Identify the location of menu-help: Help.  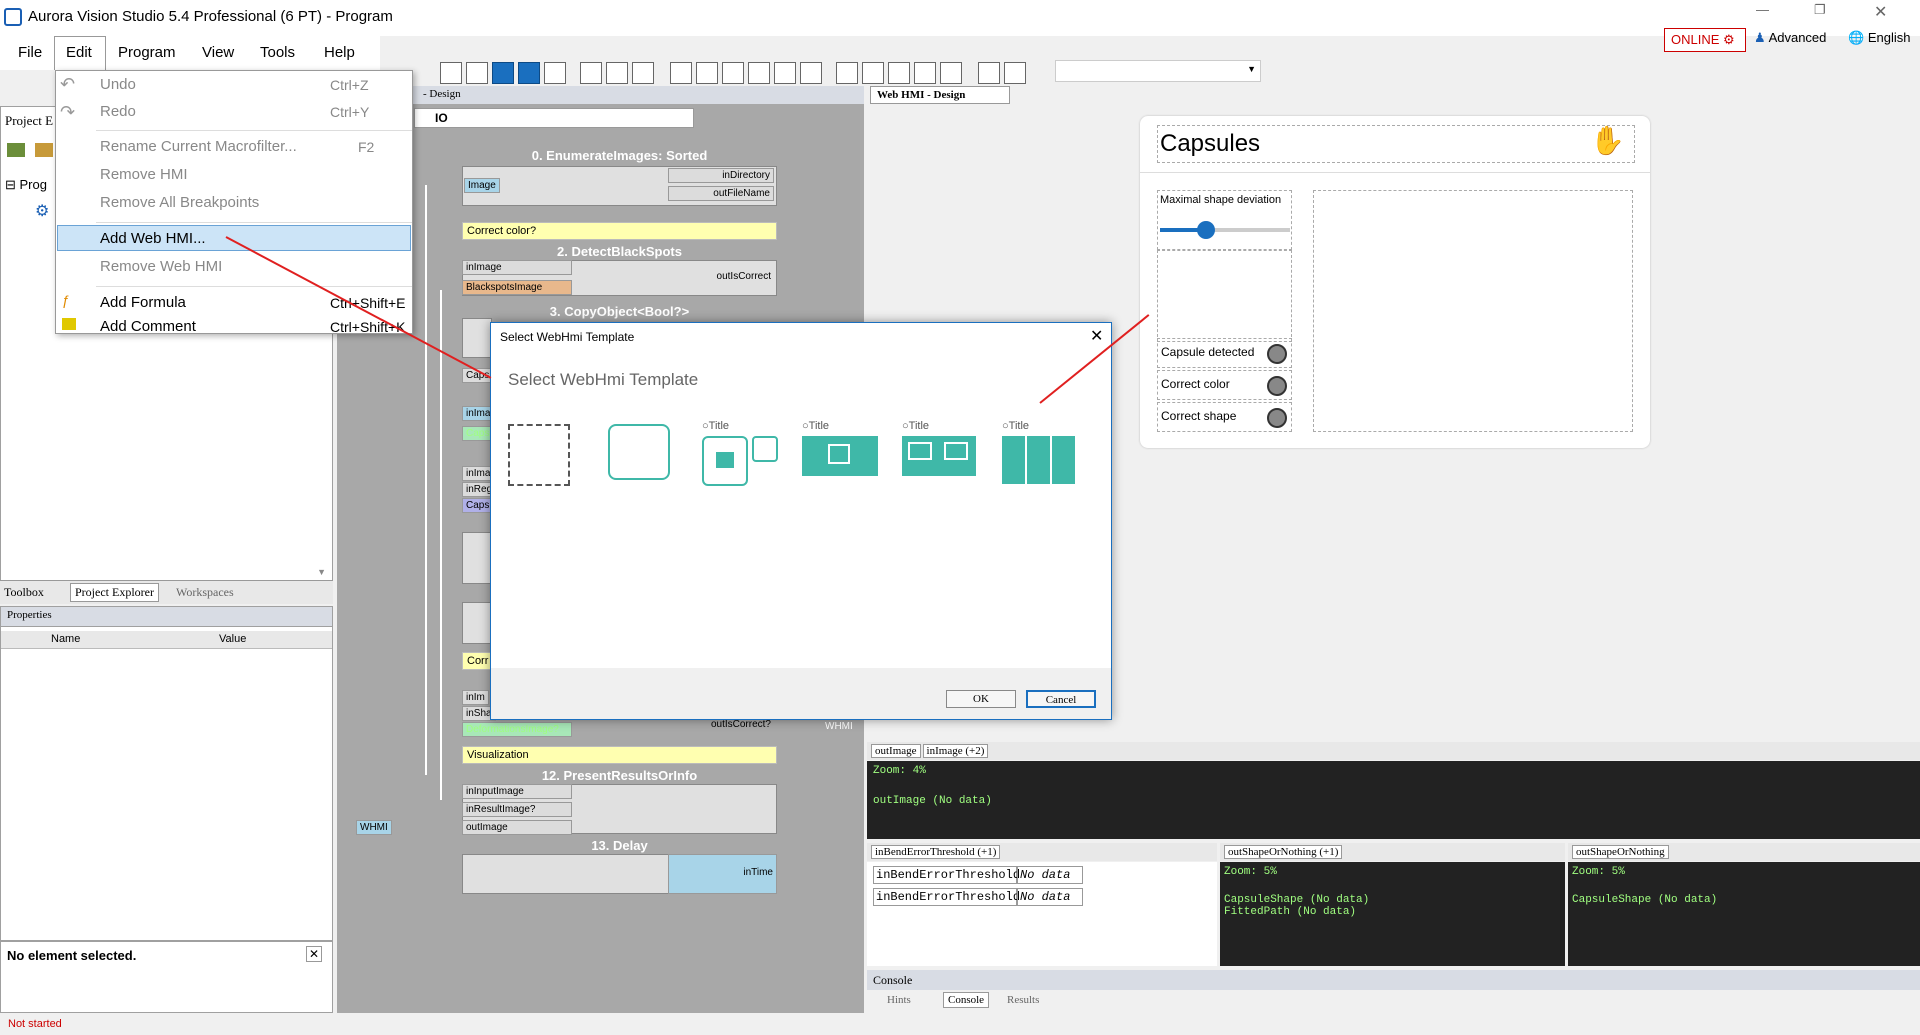
(339, 52).